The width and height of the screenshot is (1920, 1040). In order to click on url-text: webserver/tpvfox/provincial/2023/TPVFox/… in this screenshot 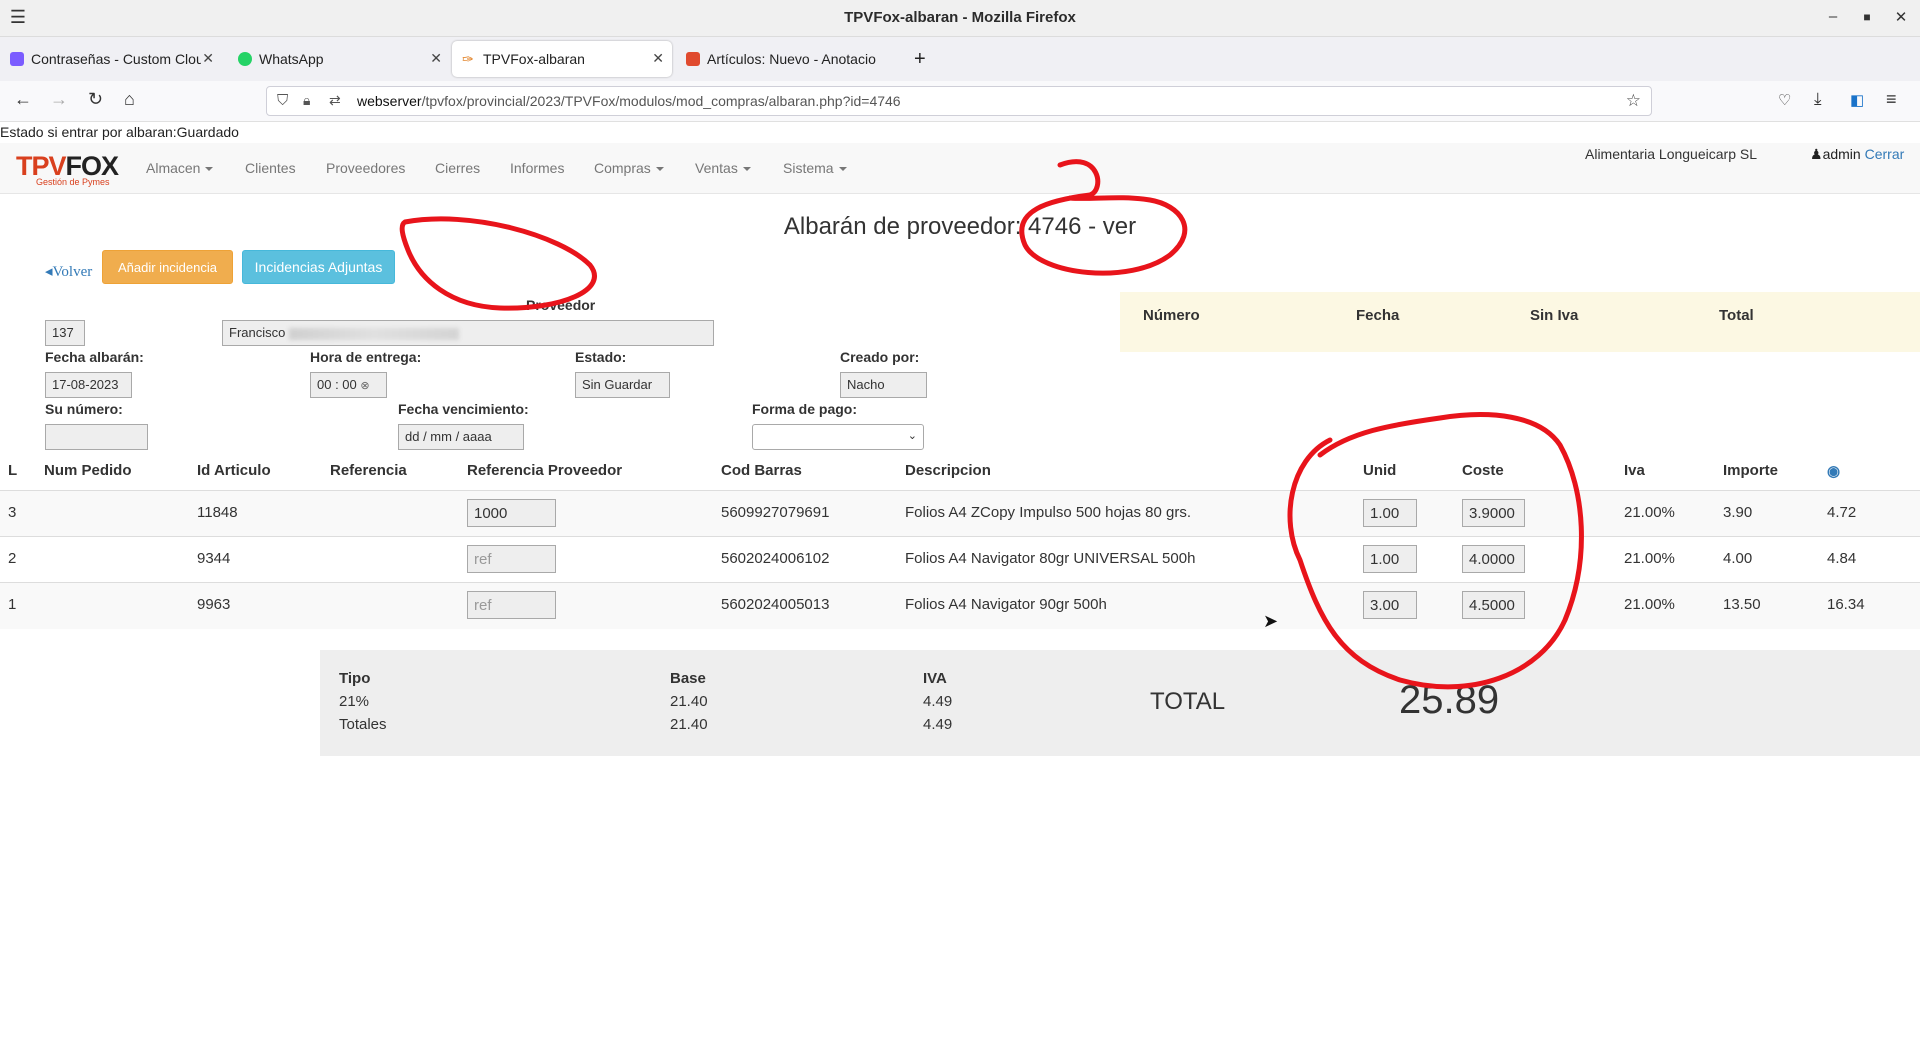, I will do `click(629, 101)`.